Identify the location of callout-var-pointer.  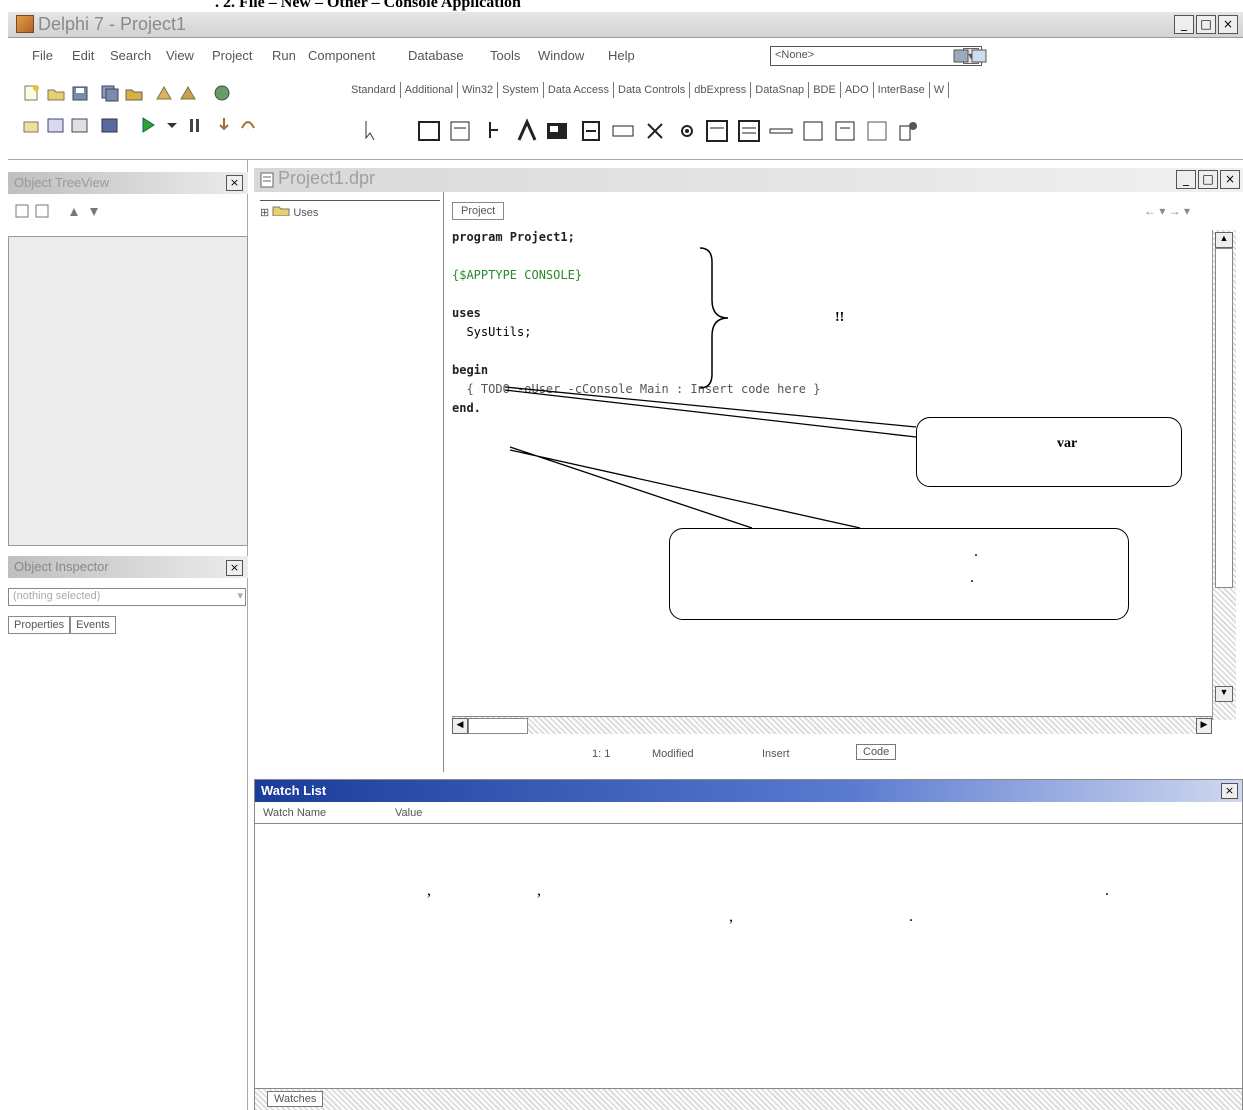
(710, 412).